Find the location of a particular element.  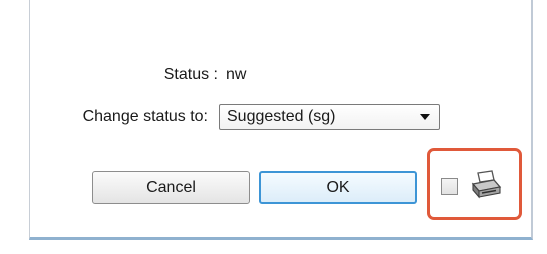

cancel-button: Cancel is located at coordinates (171, 187).